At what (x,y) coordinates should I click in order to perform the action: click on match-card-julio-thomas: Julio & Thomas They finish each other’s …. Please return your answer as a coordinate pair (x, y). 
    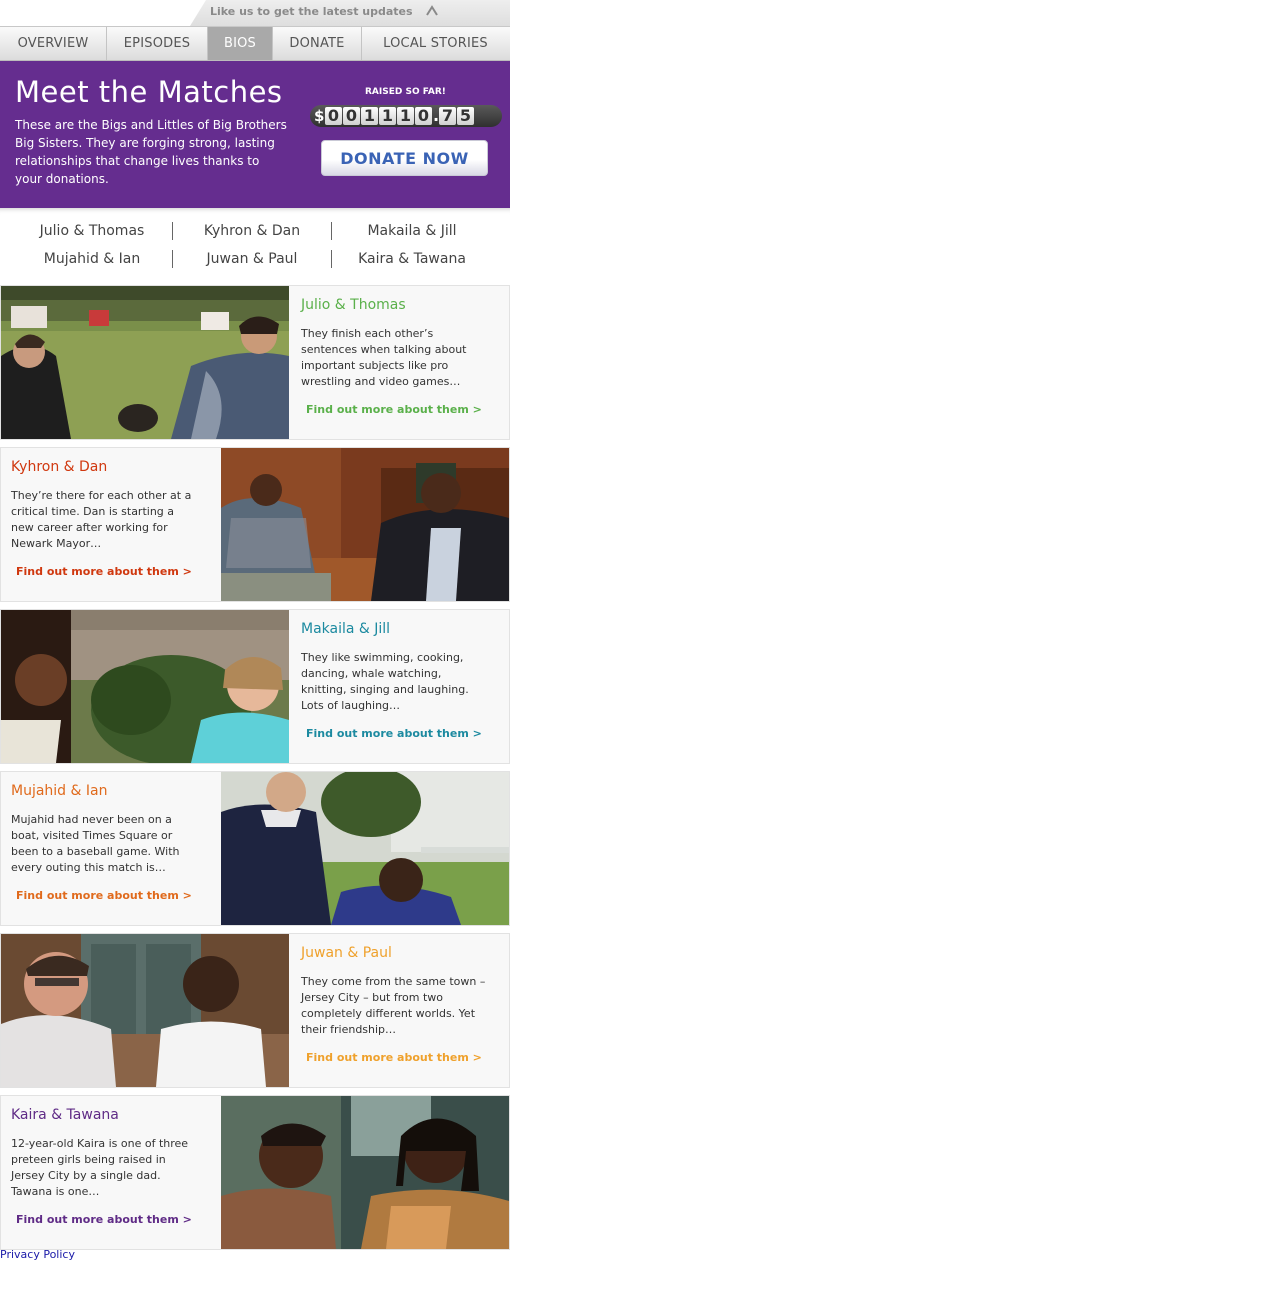
    Looking at the image, I should click on (255, 362).